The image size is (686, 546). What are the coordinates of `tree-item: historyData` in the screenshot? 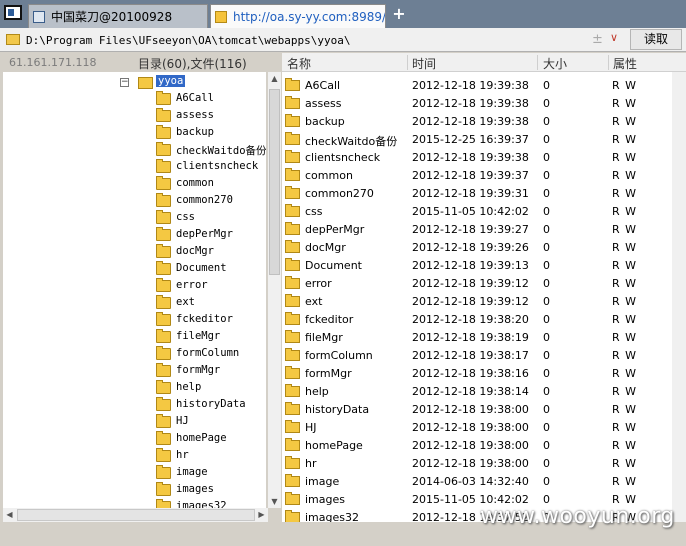 It's located at (134, 405).